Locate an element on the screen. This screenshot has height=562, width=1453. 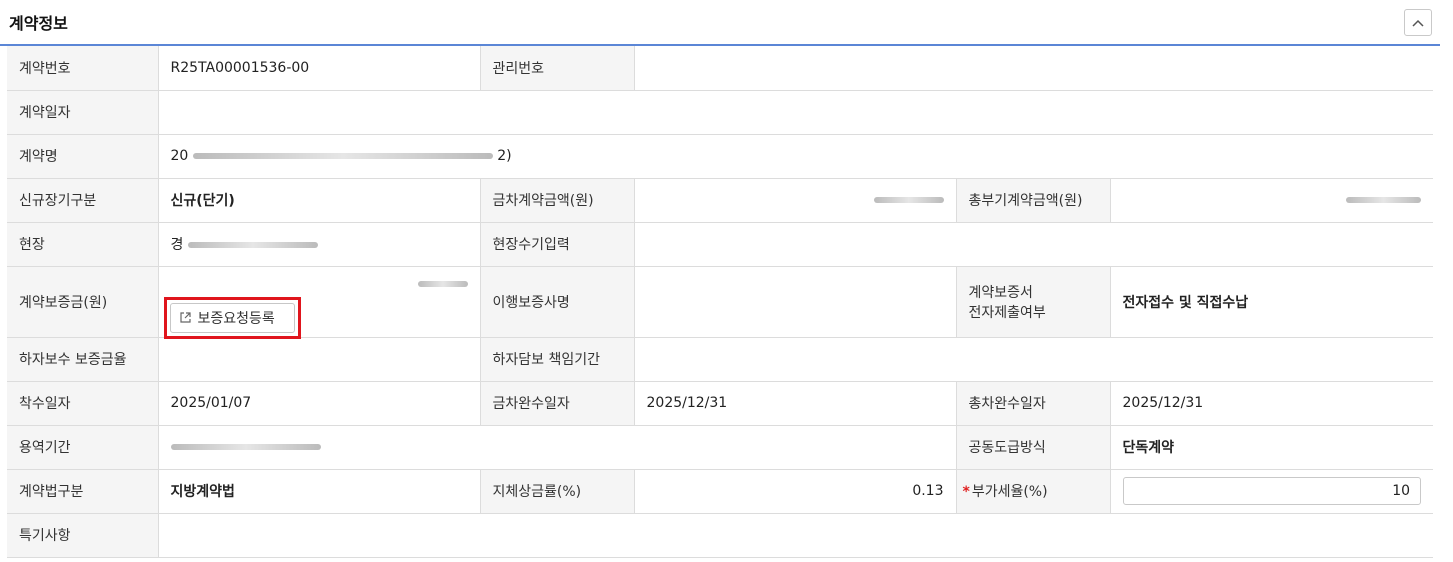
vat-rate-input is located at coordinates (1272, 491).